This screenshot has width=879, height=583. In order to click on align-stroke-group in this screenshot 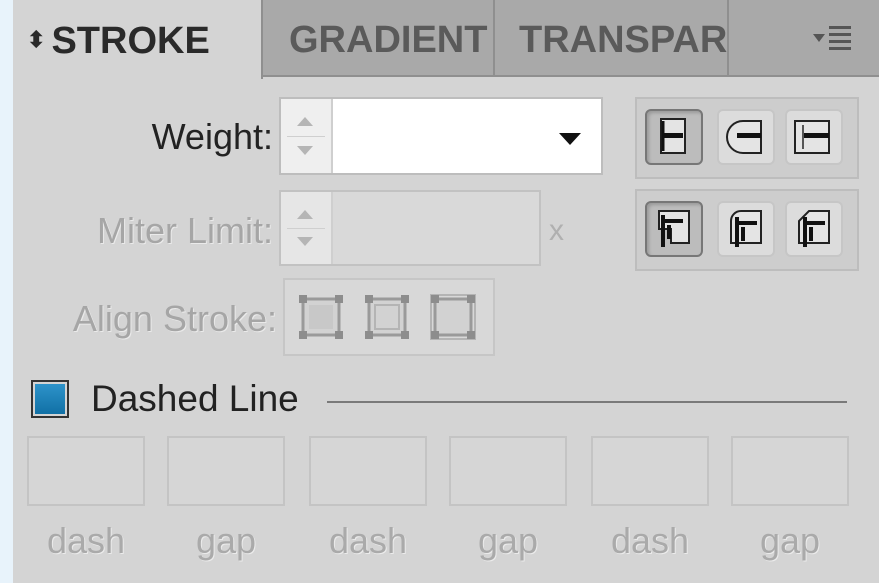, I will do `click(389, 317)`.